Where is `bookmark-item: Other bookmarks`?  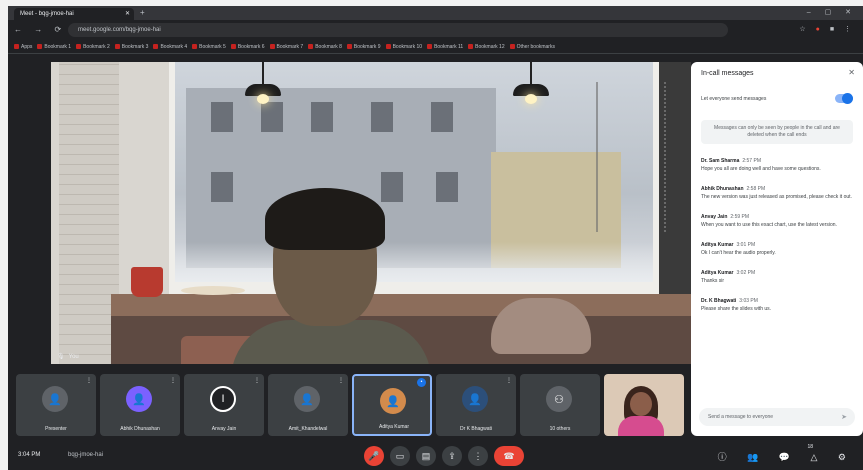
bookmark-item: Other bookmarks is located at coordinates (532, 46).